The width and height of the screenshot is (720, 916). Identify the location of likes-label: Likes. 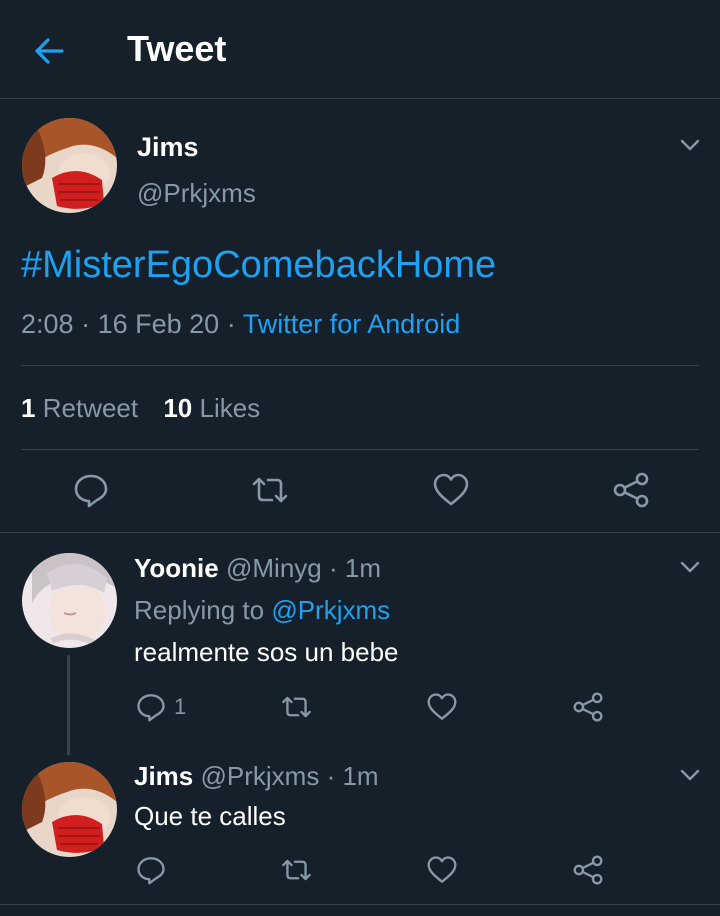
(230, 408).